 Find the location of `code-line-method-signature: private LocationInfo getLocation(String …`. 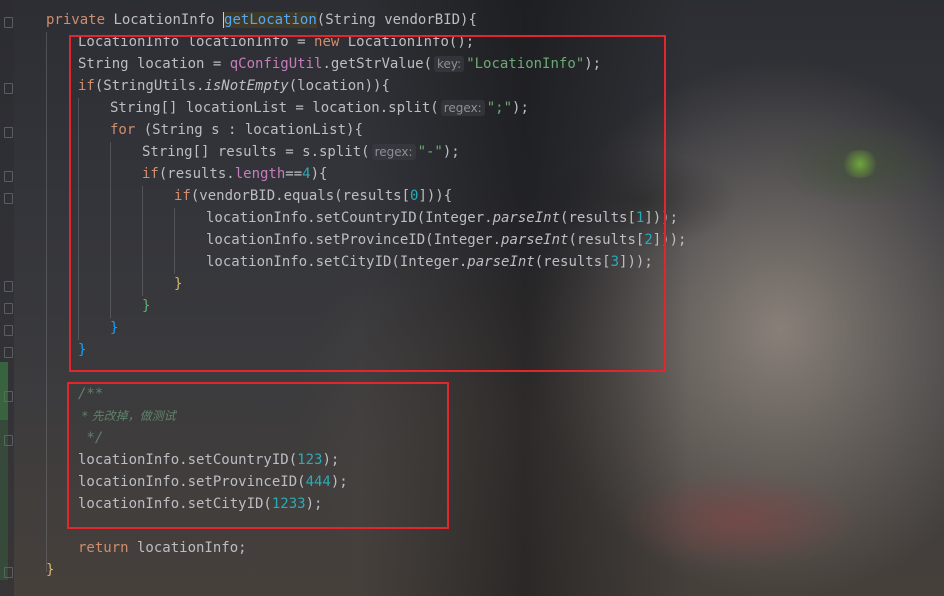

code-line-method-signature: private LocationInfo getLocation(String … is located at coordinates (261, 20).